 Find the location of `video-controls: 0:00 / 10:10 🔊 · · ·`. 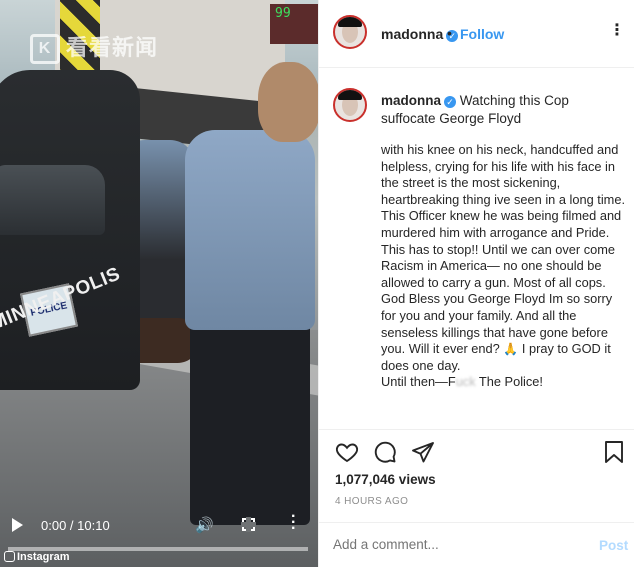

video-controls: 0:00 / 10:10 🔊 · · · is located at coordinates (159, 527).